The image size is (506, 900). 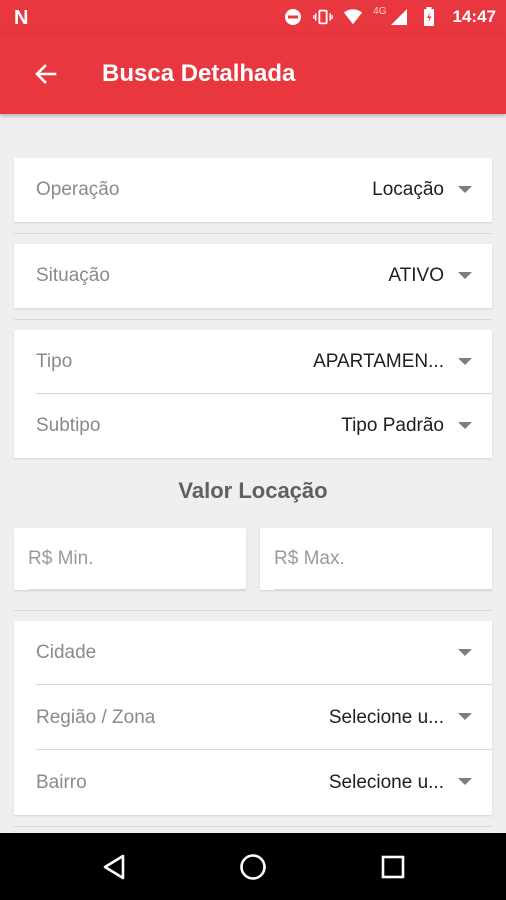 I want to click on subtipo-dropdown: Subtipo Tipo Padrão, so click(x=253, y=426).